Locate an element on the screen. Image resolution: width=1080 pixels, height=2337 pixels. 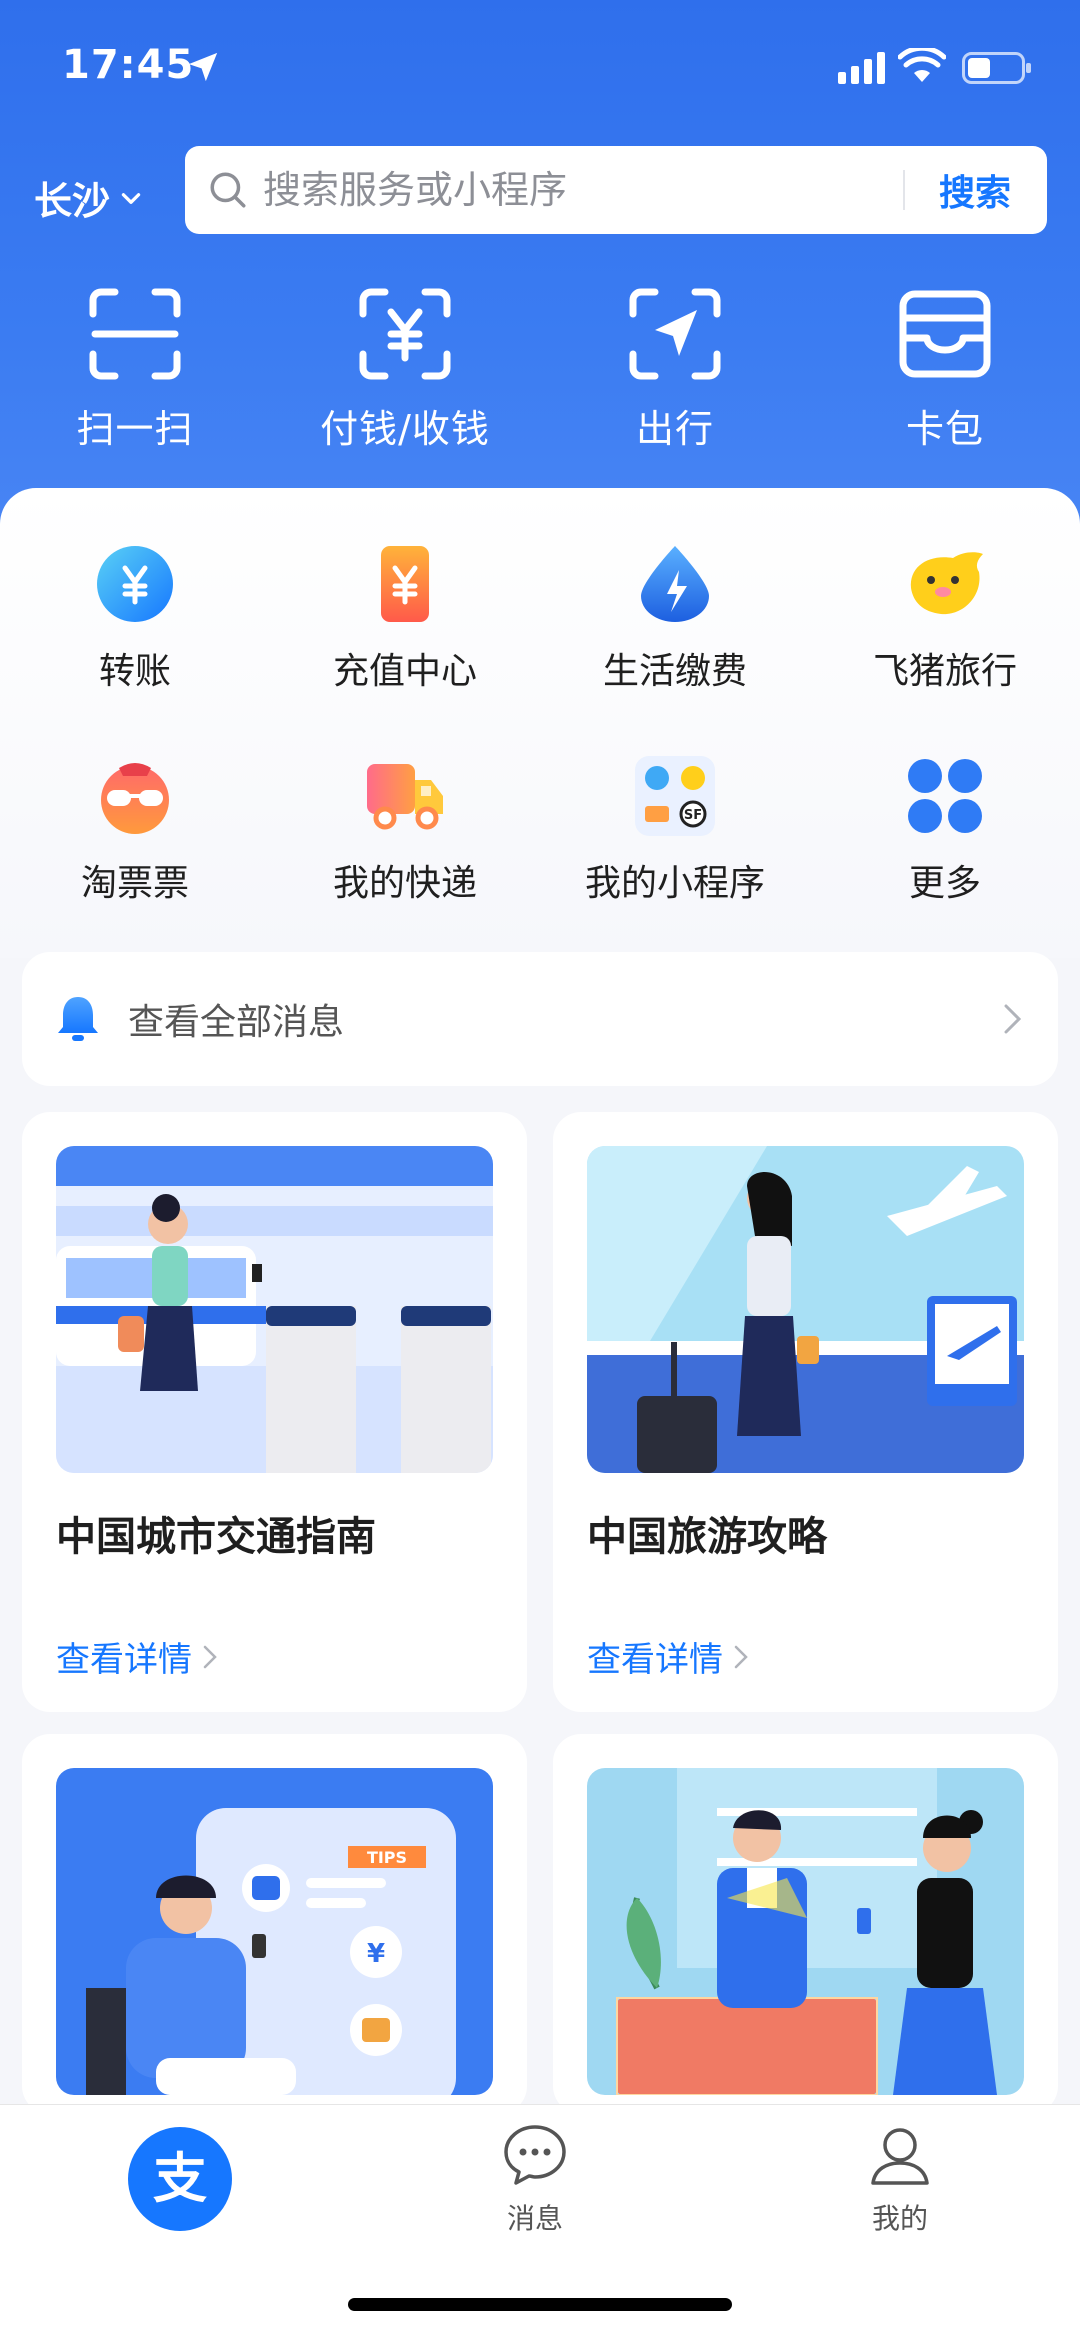
card-shopping is located at coordinates (805, 1924).